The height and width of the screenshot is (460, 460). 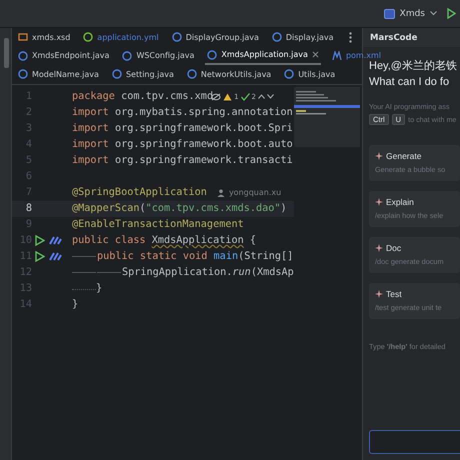 I want to click on command-name: Test, so click(x=394, y=294).